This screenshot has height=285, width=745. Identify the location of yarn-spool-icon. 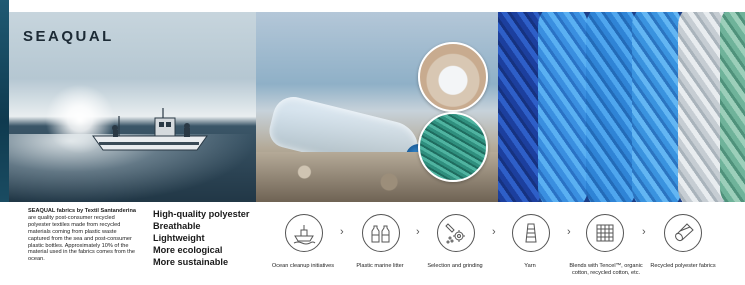
(531, 233).